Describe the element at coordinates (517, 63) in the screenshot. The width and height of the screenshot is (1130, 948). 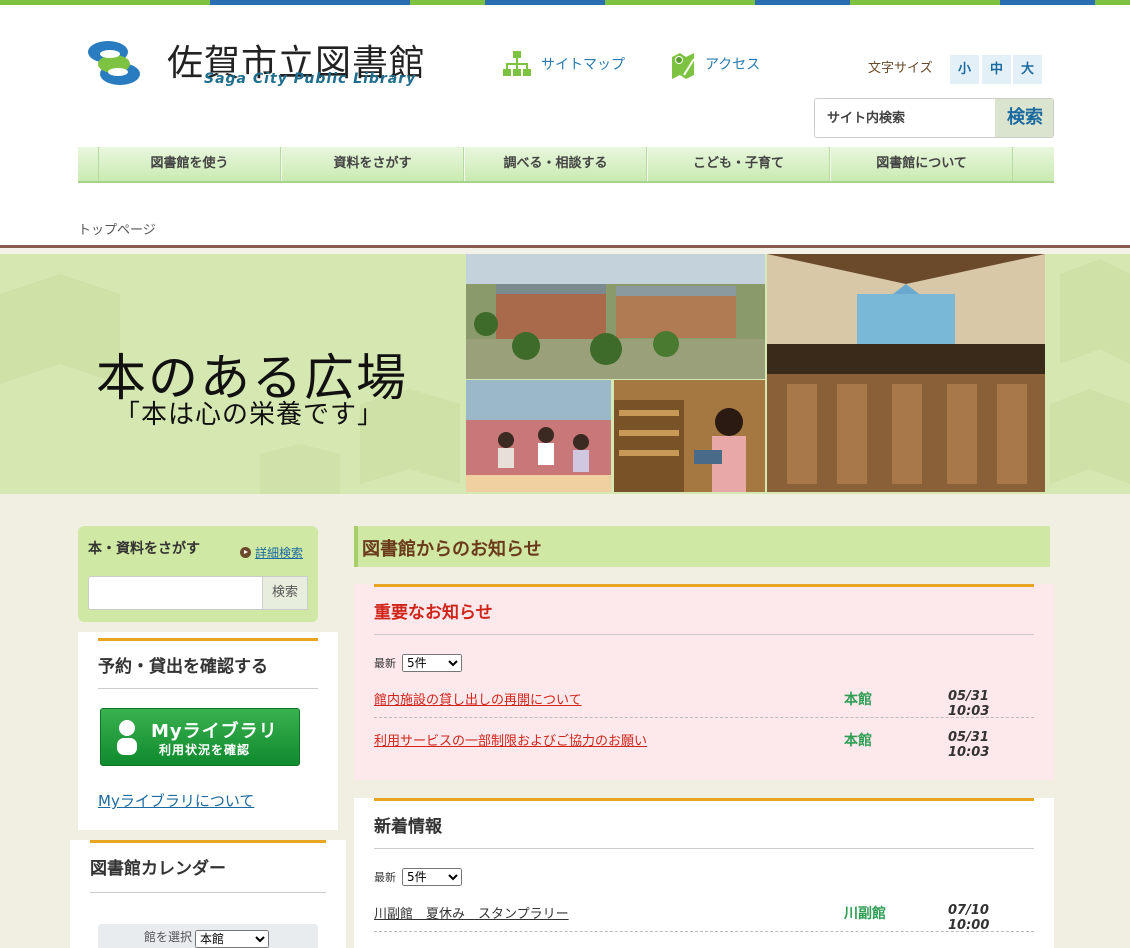
I see `sitemap-icon` at that location.